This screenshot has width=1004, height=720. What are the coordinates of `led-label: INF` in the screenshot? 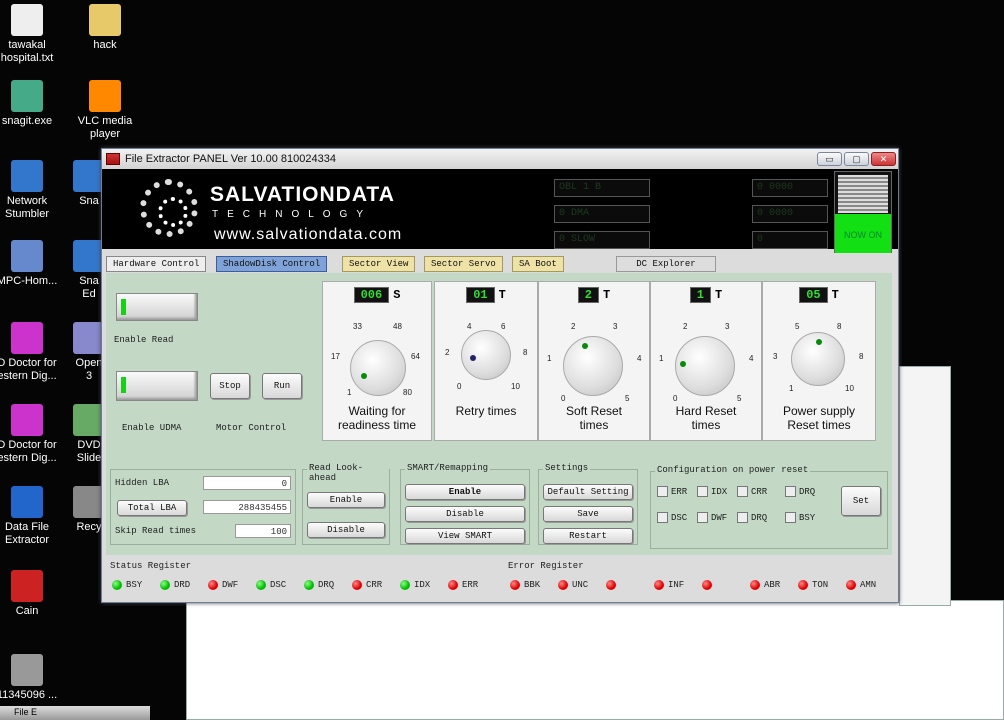 It's located at (676, 585).